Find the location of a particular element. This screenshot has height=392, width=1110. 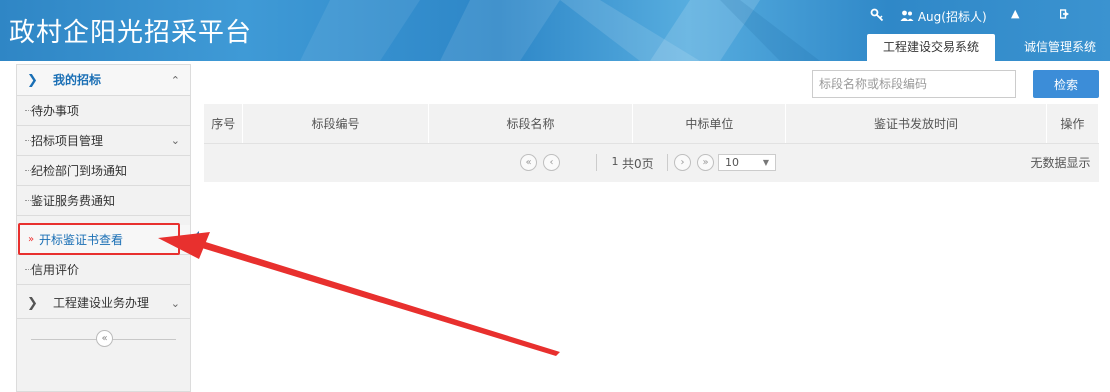

sidebar-item-label: 鉴证服务费通知 is located at coordinates (73, 201).